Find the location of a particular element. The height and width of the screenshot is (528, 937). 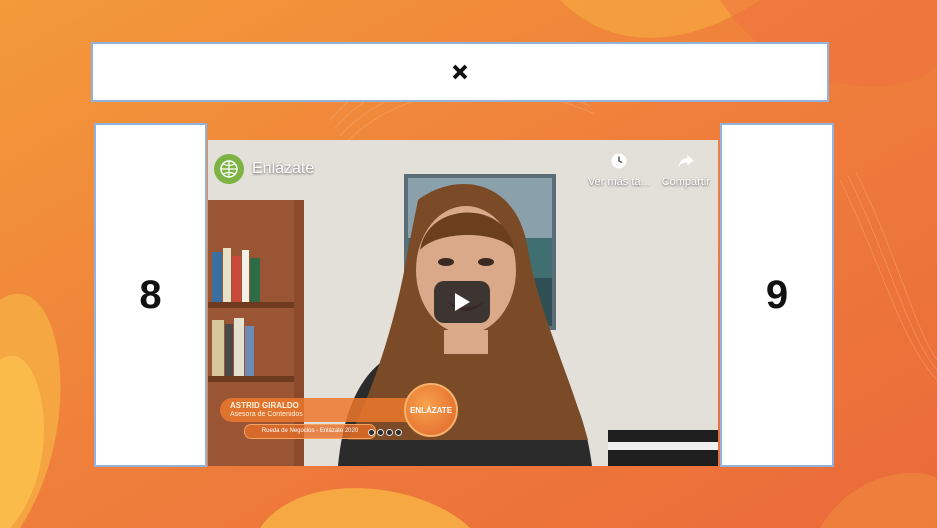

play-icon is located at coordinates (462, 302).